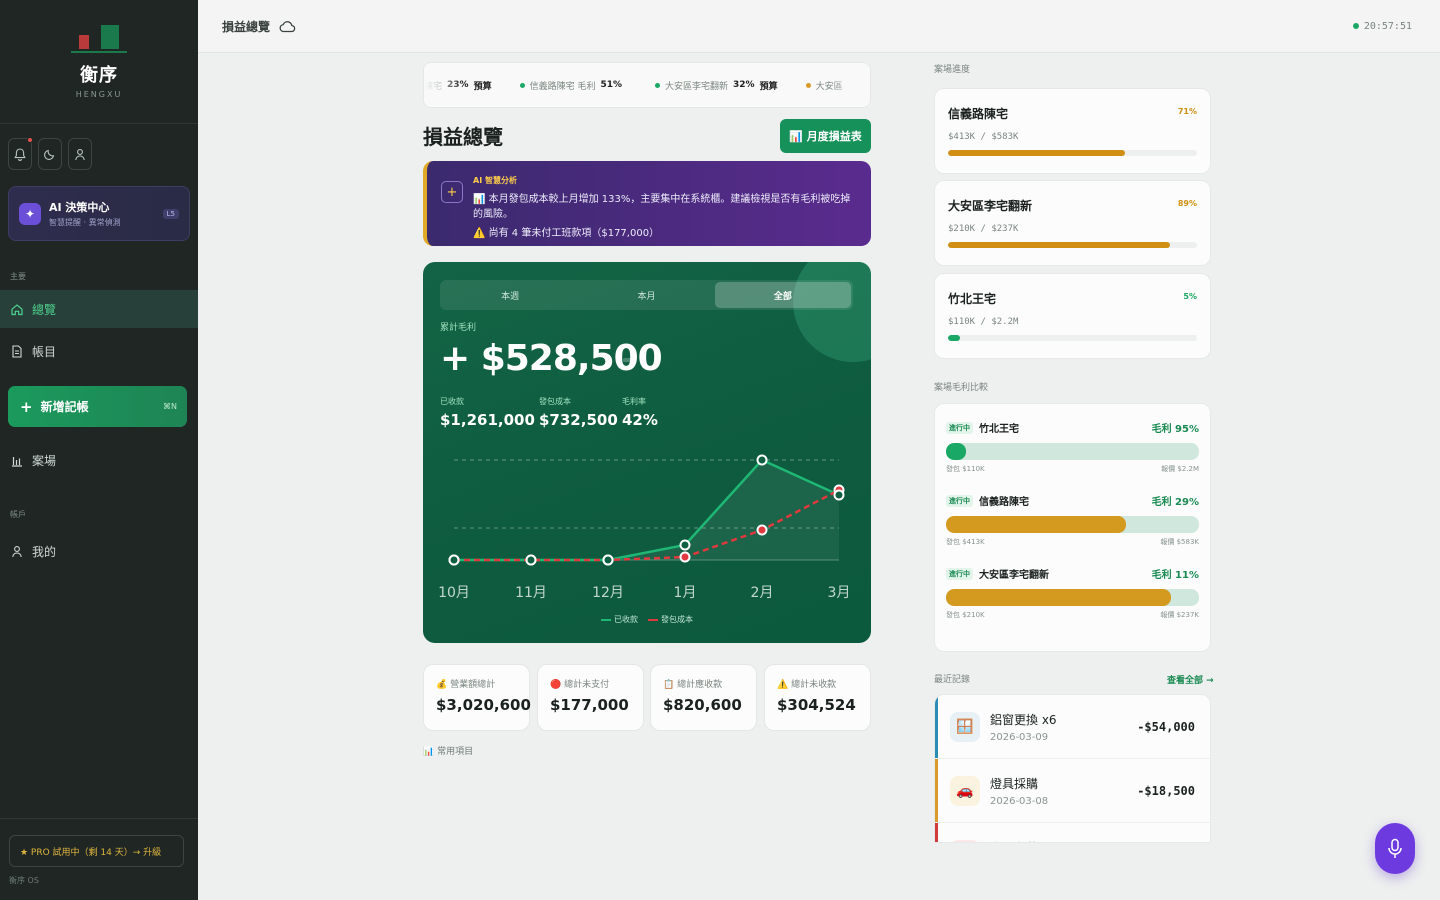  What do you see at coordinates (1179, 542) in the screenshot?
I see `quote-label: 報價 $583K` at bounding box center [1179, 542].